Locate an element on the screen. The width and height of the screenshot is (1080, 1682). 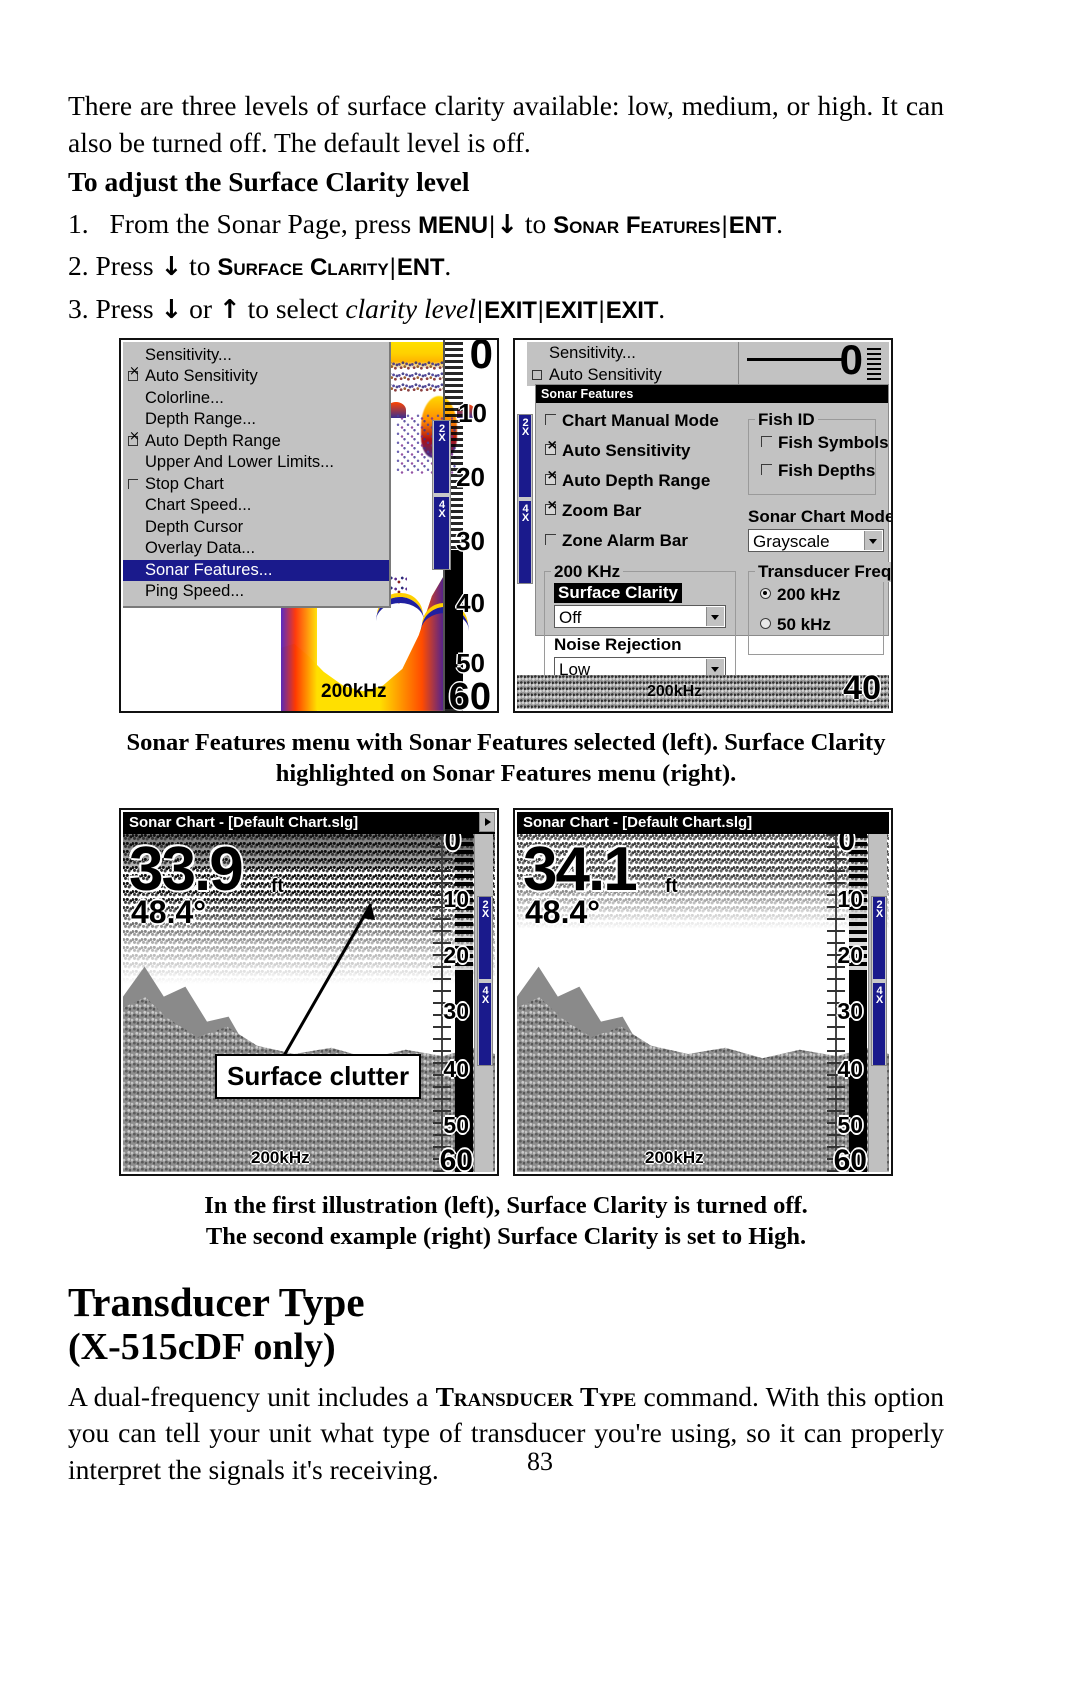
radio-50khz: 50 kHz is located at coordinates (795, 625).